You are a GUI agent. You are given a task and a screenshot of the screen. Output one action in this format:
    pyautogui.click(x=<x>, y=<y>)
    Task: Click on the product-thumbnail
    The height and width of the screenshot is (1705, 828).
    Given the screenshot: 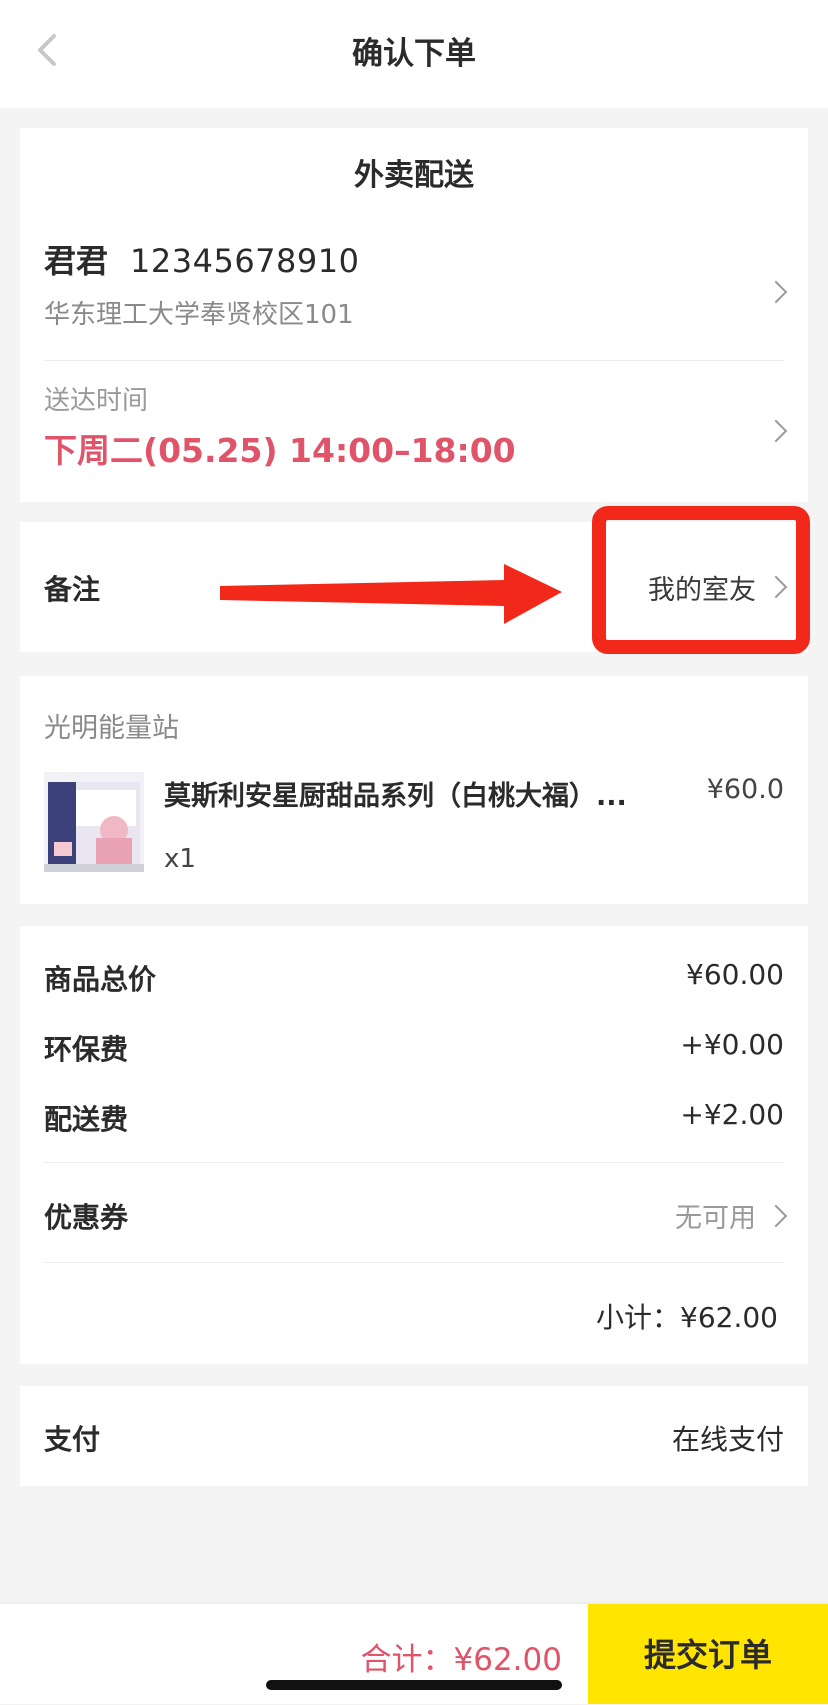 What is the action you would take?
    pyautogui.click(x=94, y=822)
    